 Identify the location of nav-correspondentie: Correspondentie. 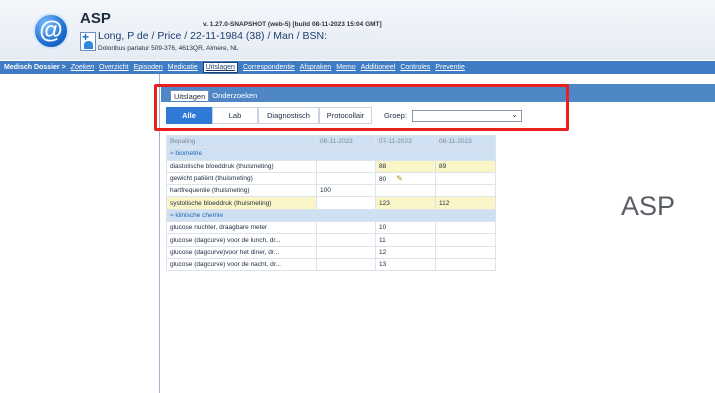
(269, 67).